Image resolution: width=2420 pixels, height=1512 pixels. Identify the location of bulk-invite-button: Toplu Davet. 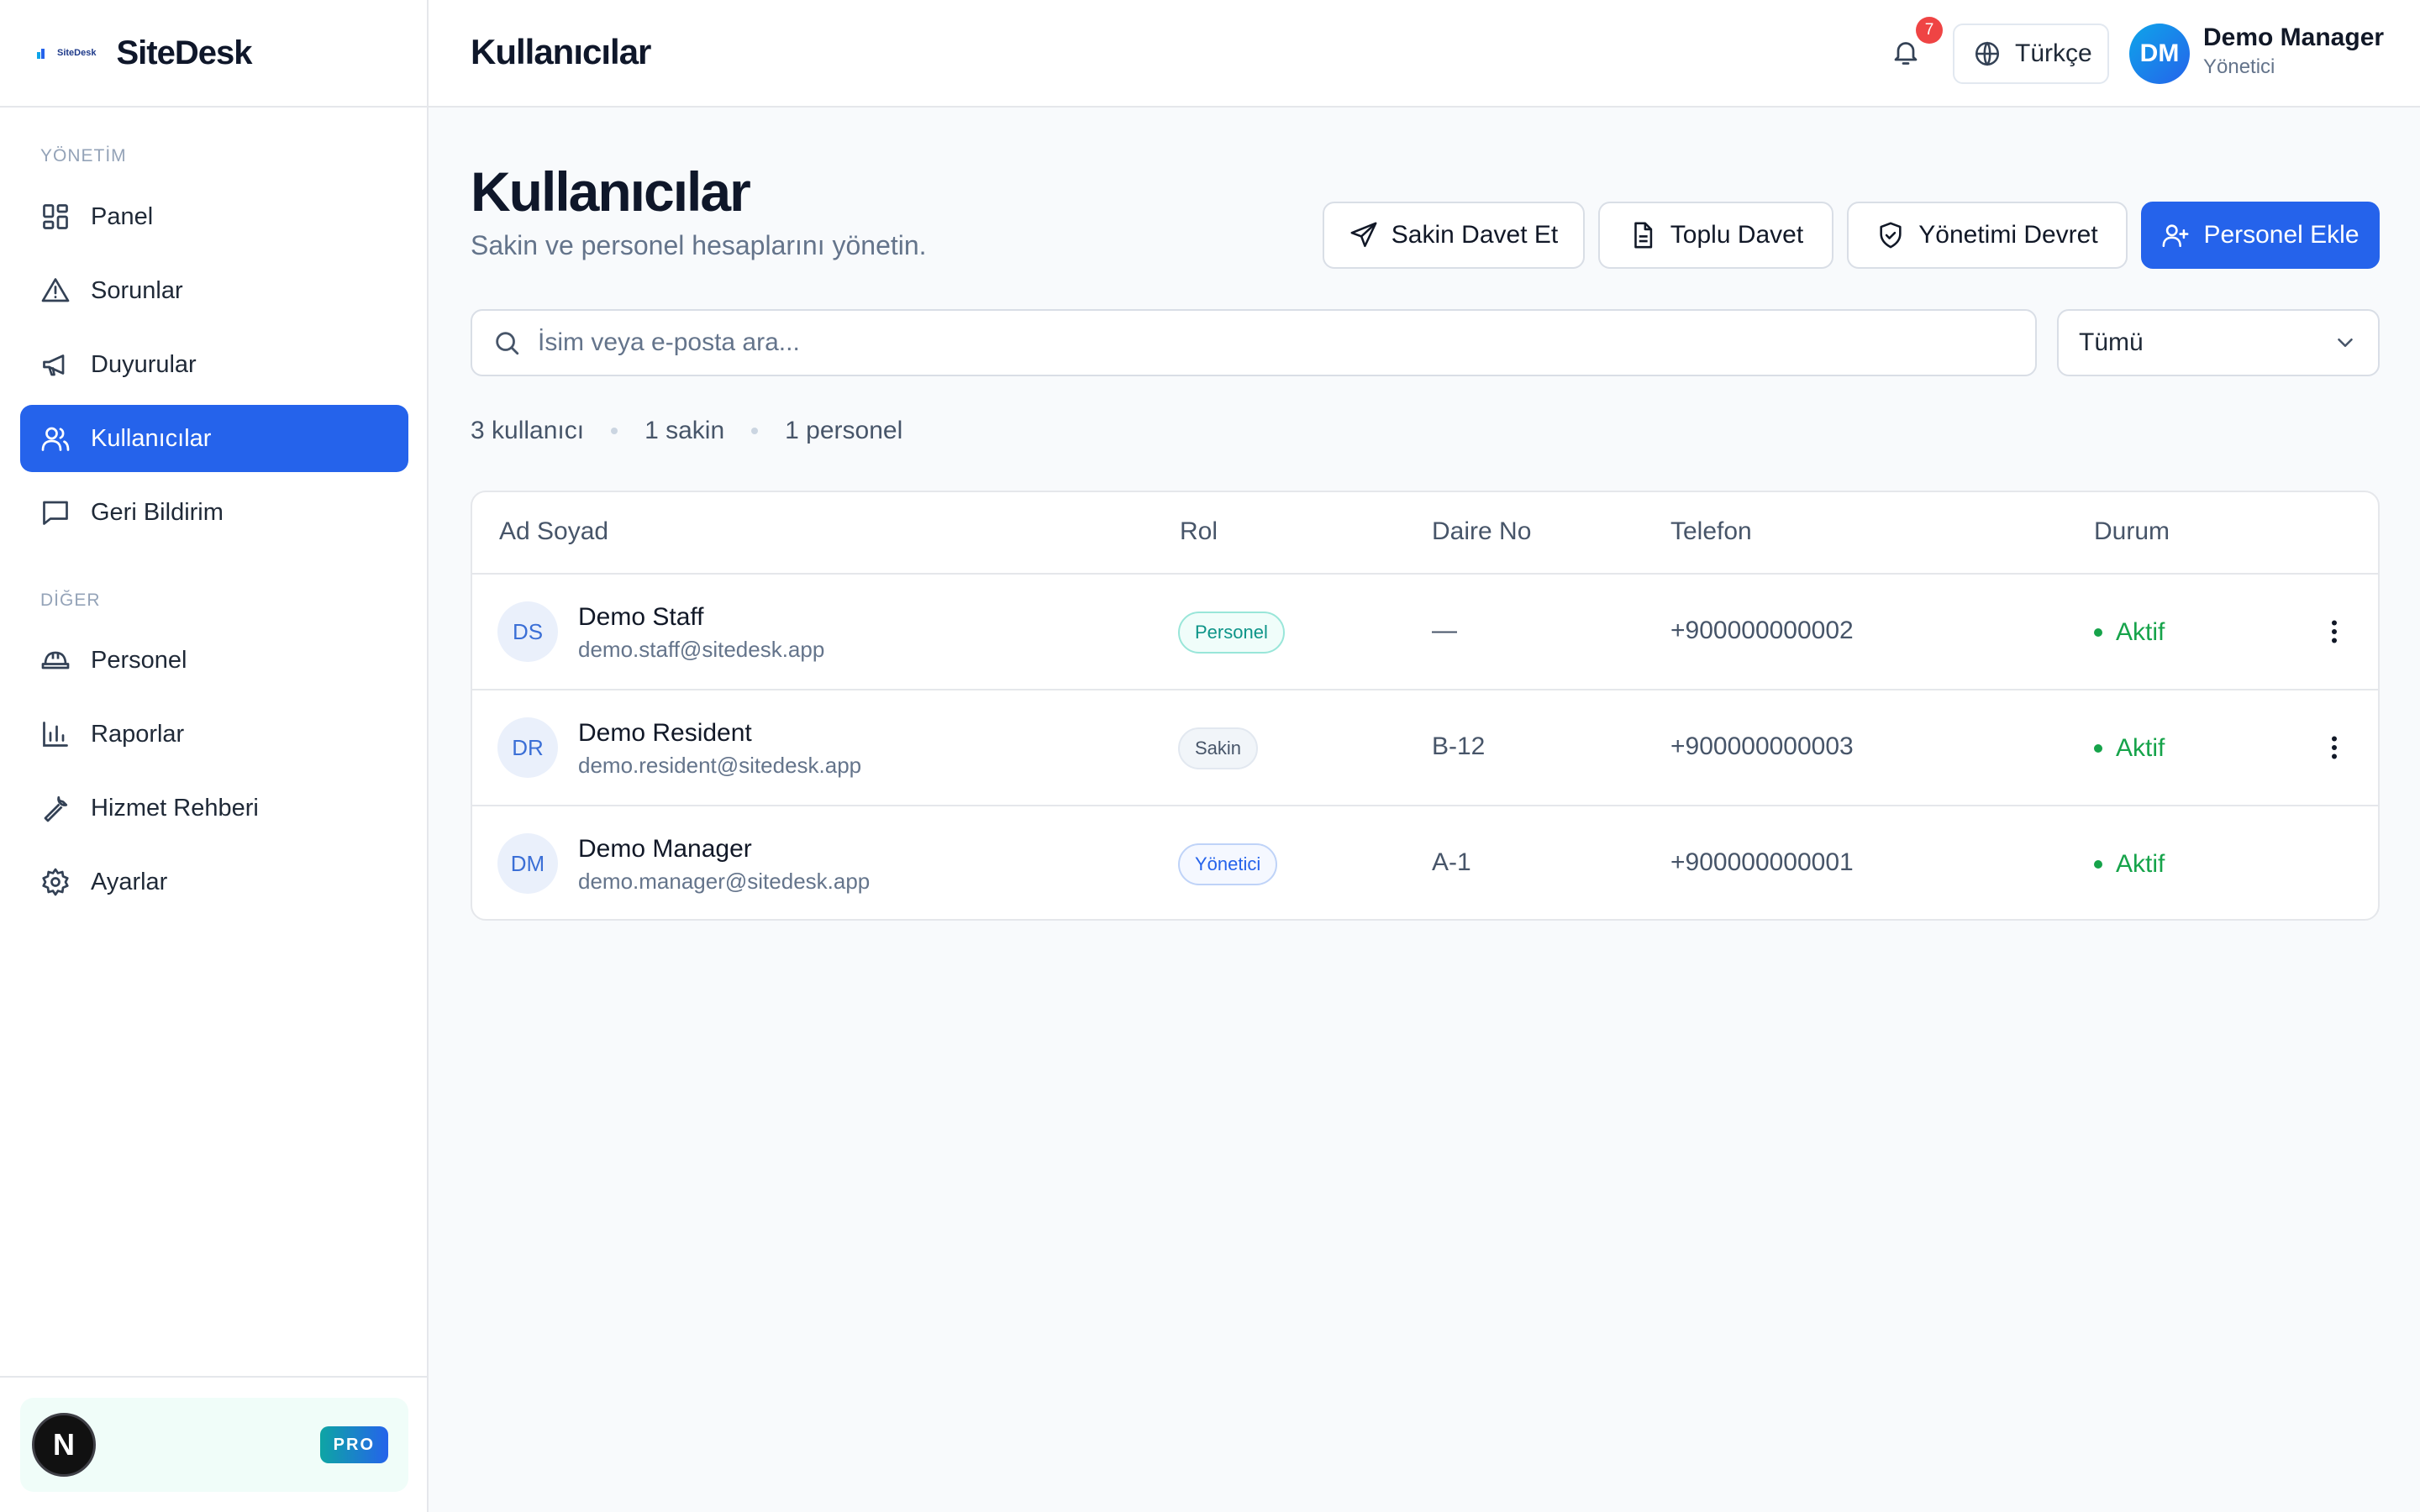
(1715, 235).